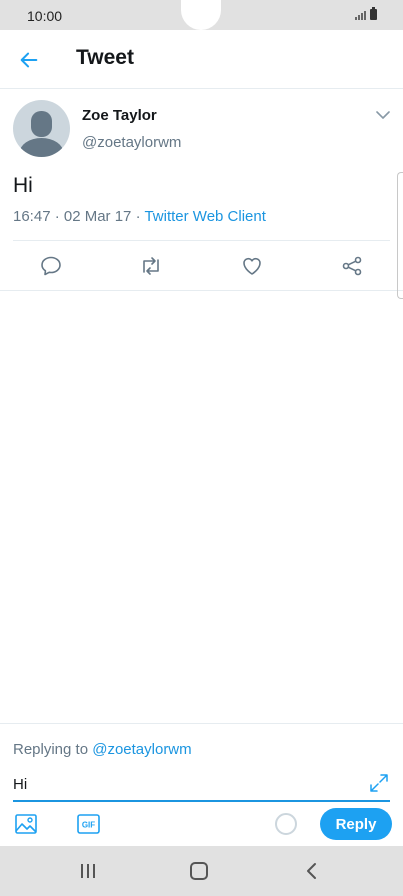  I want to click on replying-to: Replying to @zoetaylorwm, so click(102, 749).